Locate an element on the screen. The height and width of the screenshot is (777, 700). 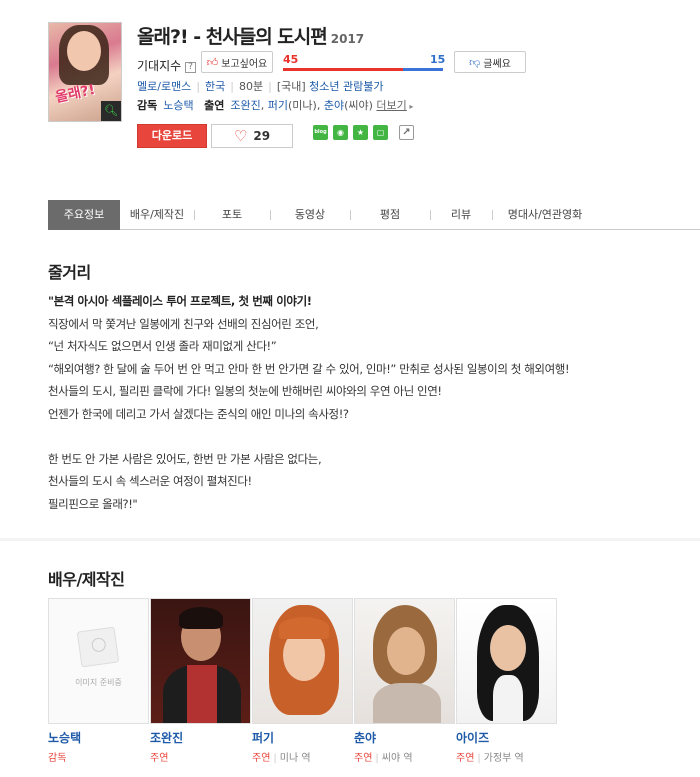
cast-role: 감독 is located at coordinates (57, 758).